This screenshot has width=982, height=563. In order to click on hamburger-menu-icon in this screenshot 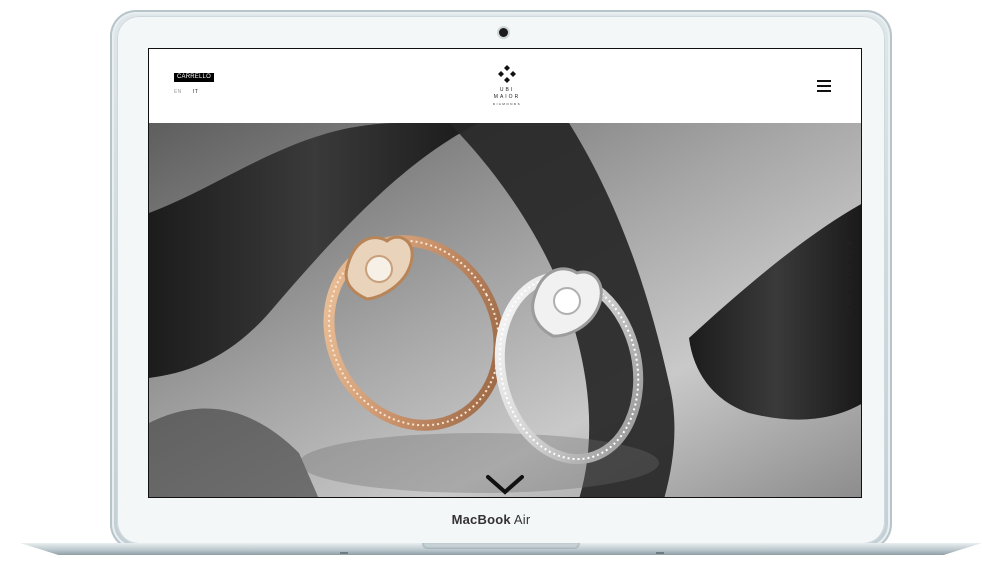, I will do `click(825, 86)`.